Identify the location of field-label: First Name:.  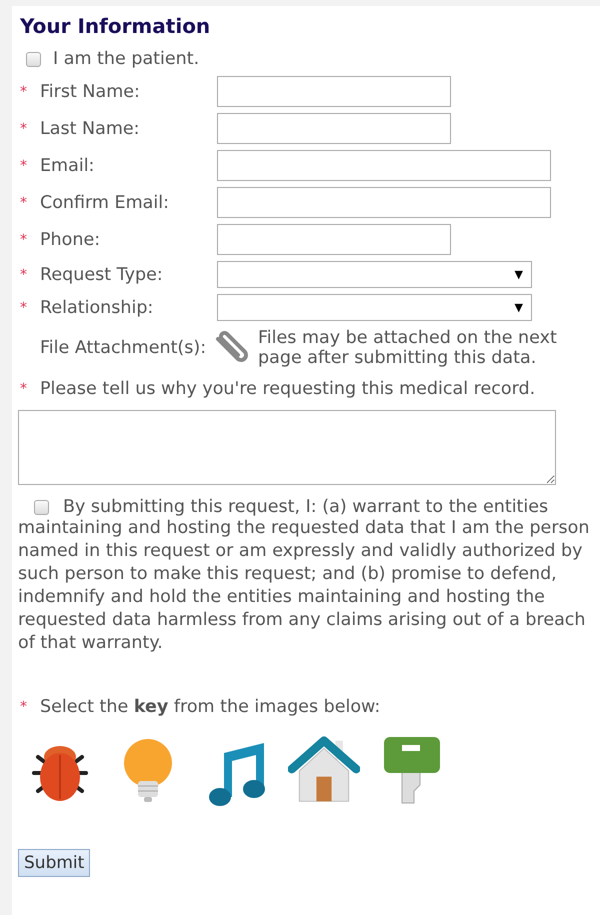
(90, 92).